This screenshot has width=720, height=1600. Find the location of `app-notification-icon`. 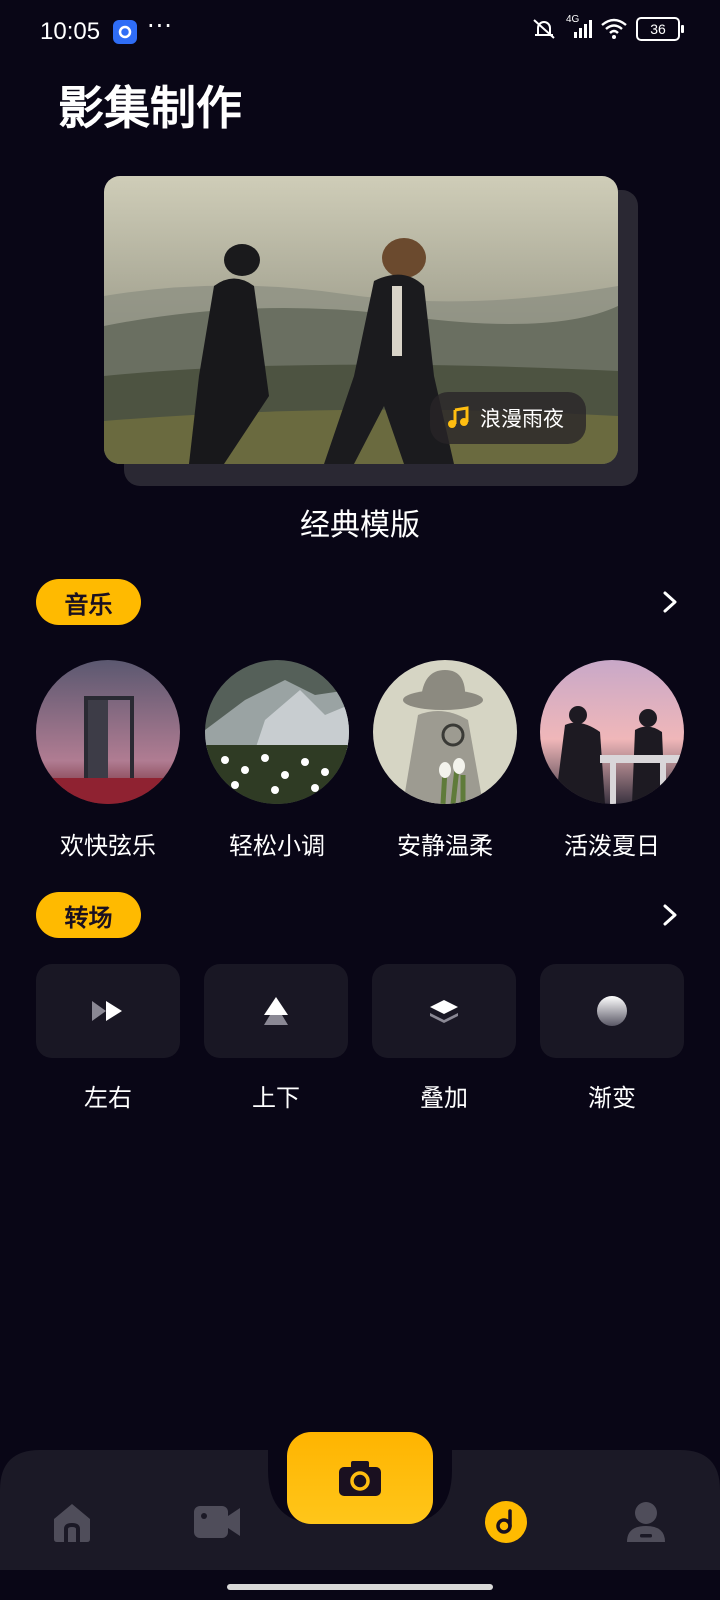

app-notification-icon is located at coordinates (125, 32).